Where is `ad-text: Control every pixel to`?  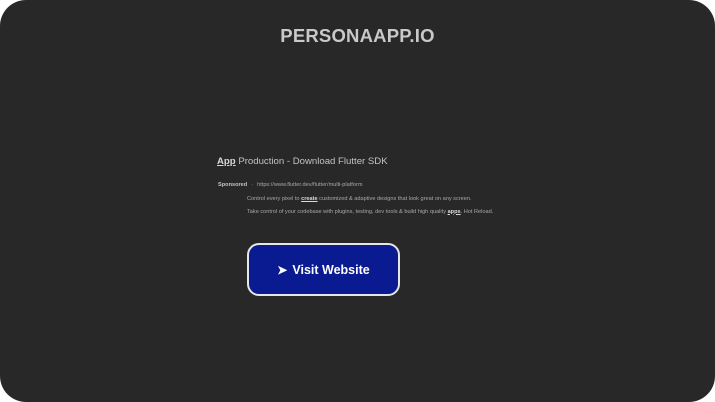 ad-text: Control every pixel to is located at coordinates (274, 199).